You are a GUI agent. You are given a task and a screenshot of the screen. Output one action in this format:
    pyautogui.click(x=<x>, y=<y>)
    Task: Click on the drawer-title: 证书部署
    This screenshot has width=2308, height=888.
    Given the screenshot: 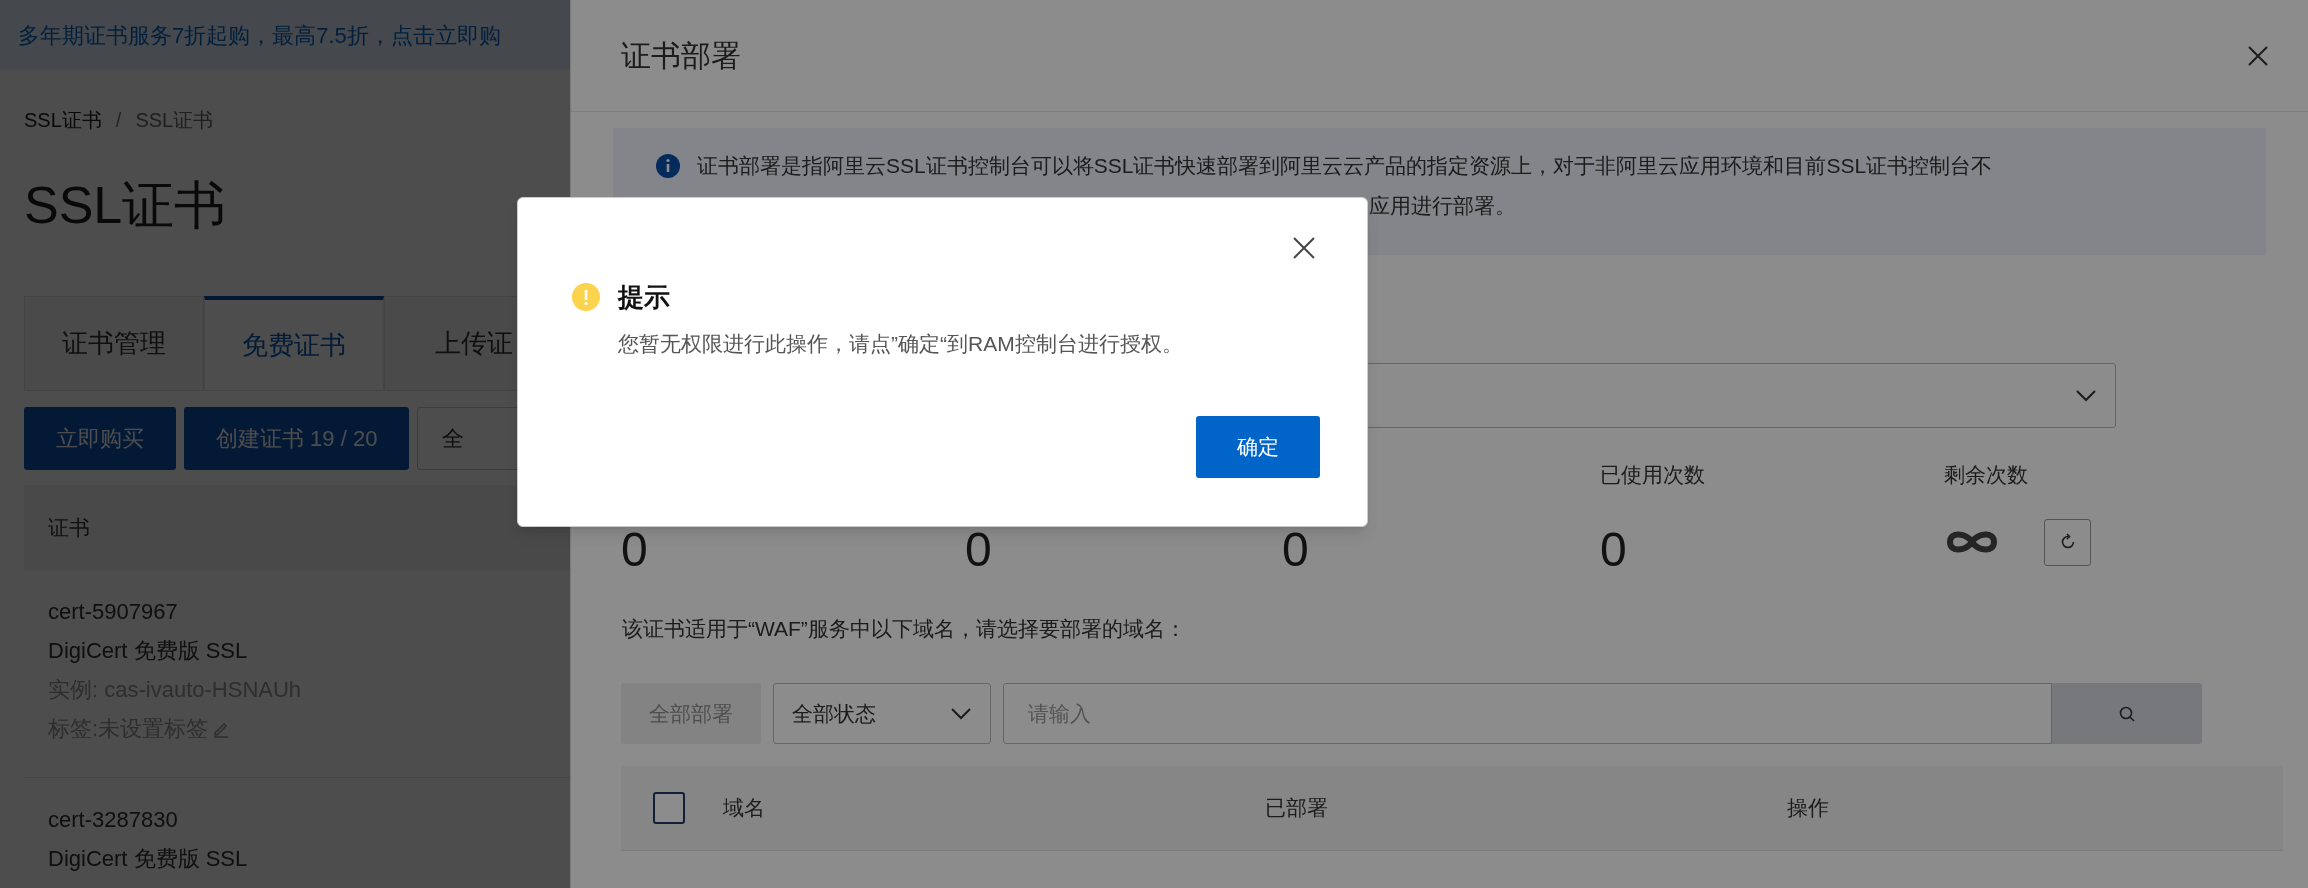 What is the action you would take?
    pyautogui.click(x=681, y=56)
    